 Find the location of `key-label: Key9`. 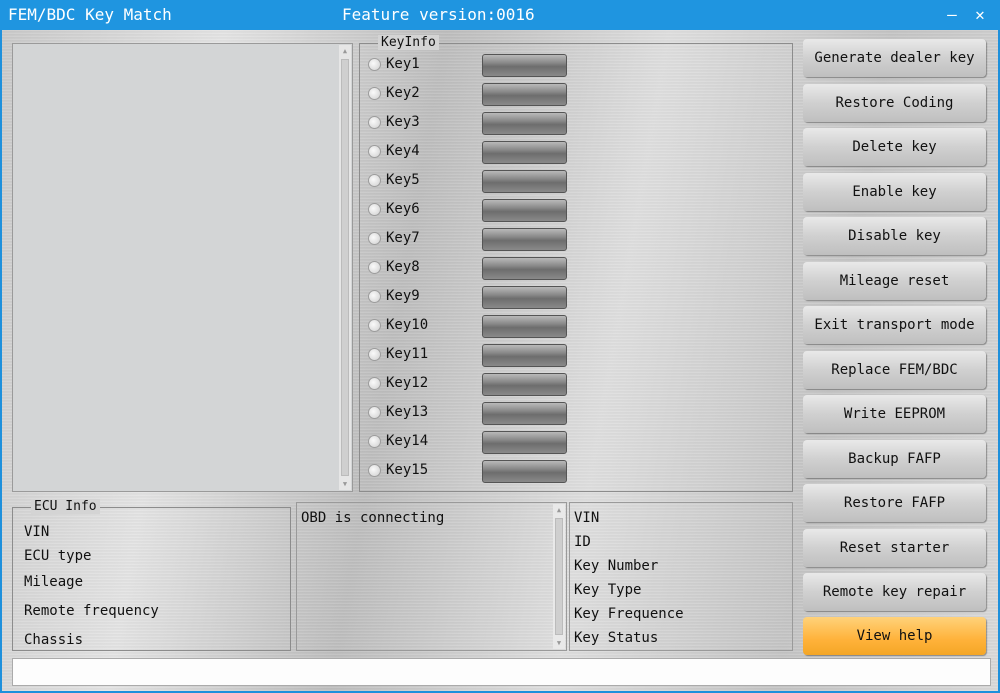

key-label: Key9 is located at coordinates (403, 296).